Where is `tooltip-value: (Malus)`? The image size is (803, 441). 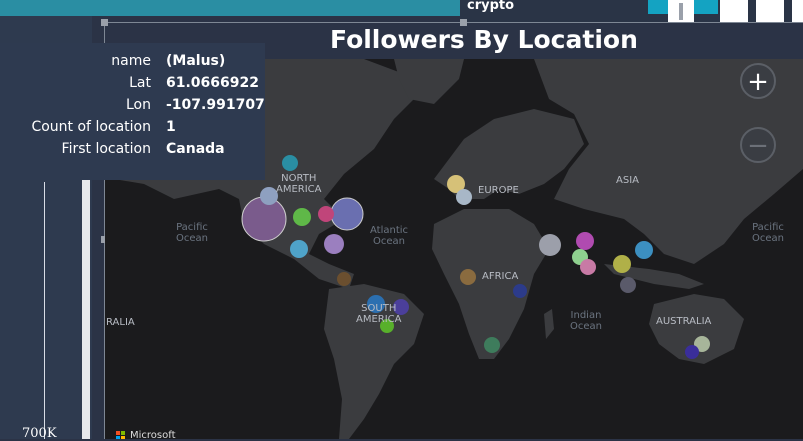
tooltip-value: (Malus) is located at coordinates (196, 61).